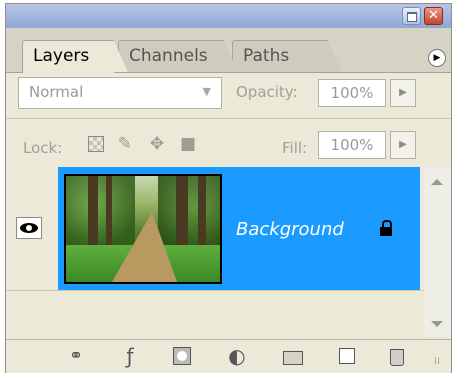  Describe the element at coordinates (437, 362) in the screenshot. I see `resize-grip-icon: ⁞⁞` at that location.